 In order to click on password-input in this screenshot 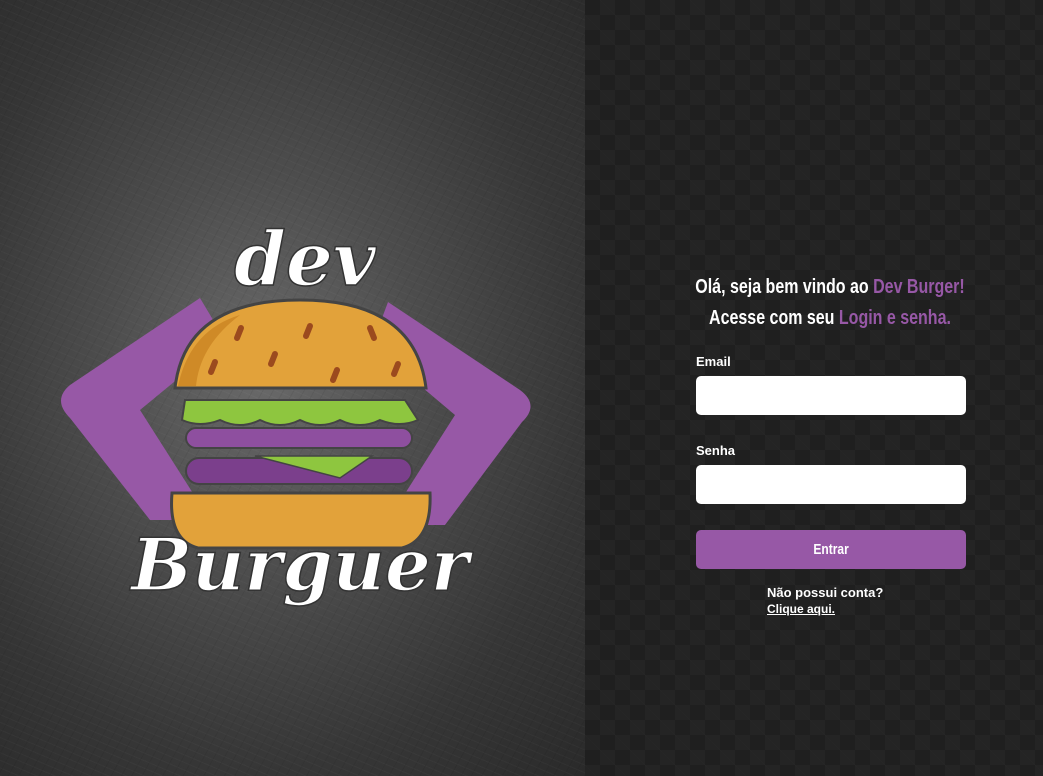, I will do `click(831, 484)`.